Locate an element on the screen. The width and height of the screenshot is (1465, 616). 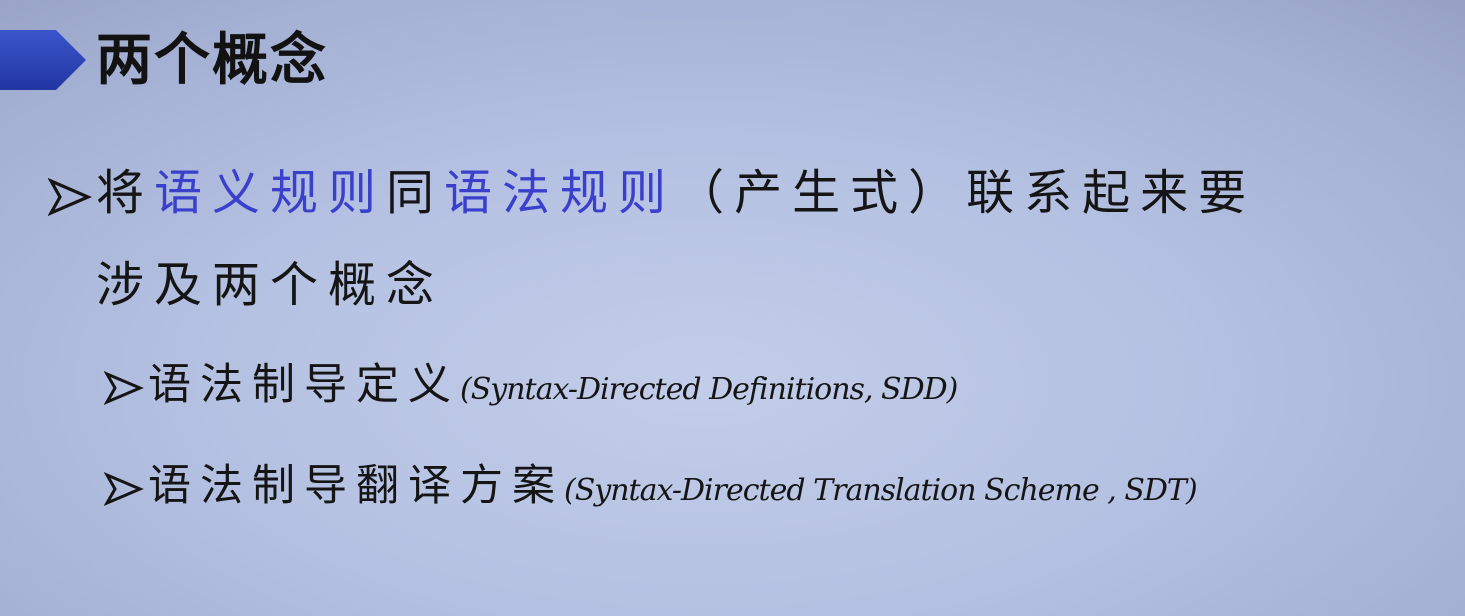
bullet-1-line-2: 涉及两个概念 is located at coordinates (270, 285).